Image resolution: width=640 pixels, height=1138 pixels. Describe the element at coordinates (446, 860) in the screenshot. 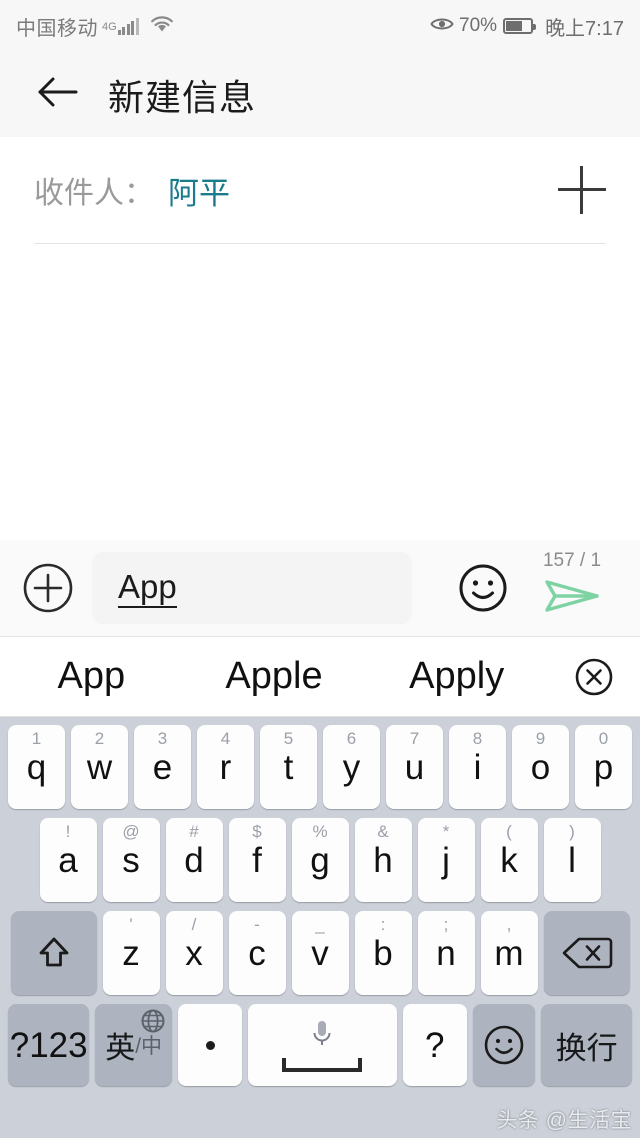

I see `key-j: * j` at that location.